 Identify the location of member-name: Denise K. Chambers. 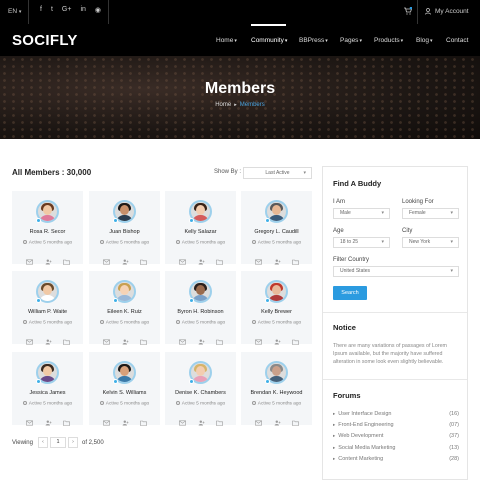
(200, 393).